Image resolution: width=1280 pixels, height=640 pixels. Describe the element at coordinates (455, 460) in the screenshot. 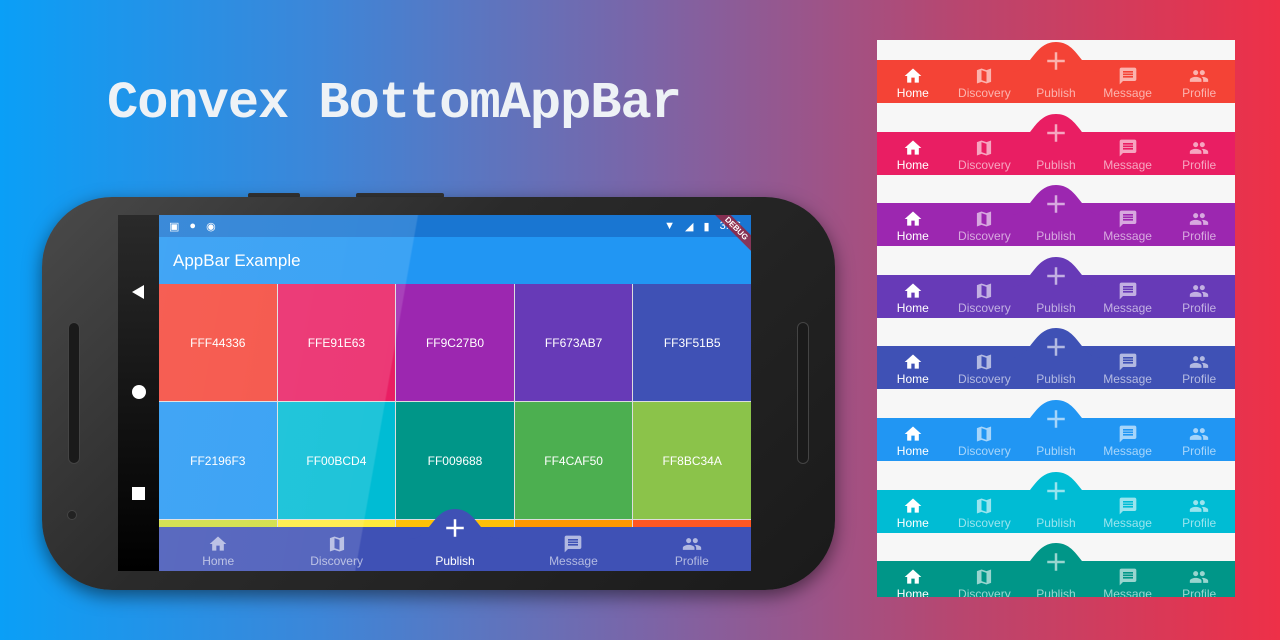

I see `color-cell: FF009688` at that location.